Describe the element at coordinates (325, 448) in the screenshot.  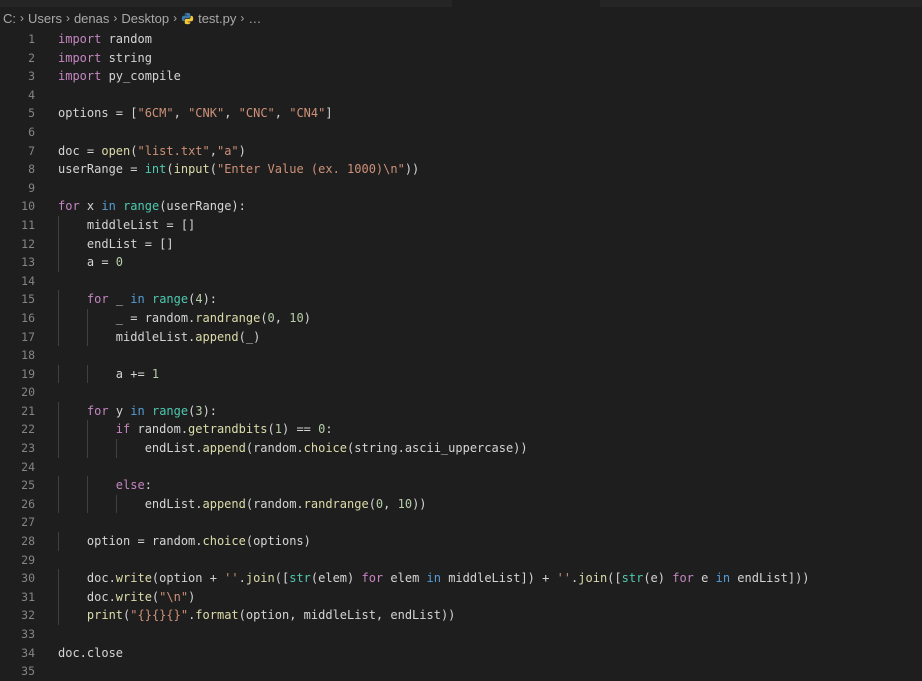
I see `code-token: choice` at that location.